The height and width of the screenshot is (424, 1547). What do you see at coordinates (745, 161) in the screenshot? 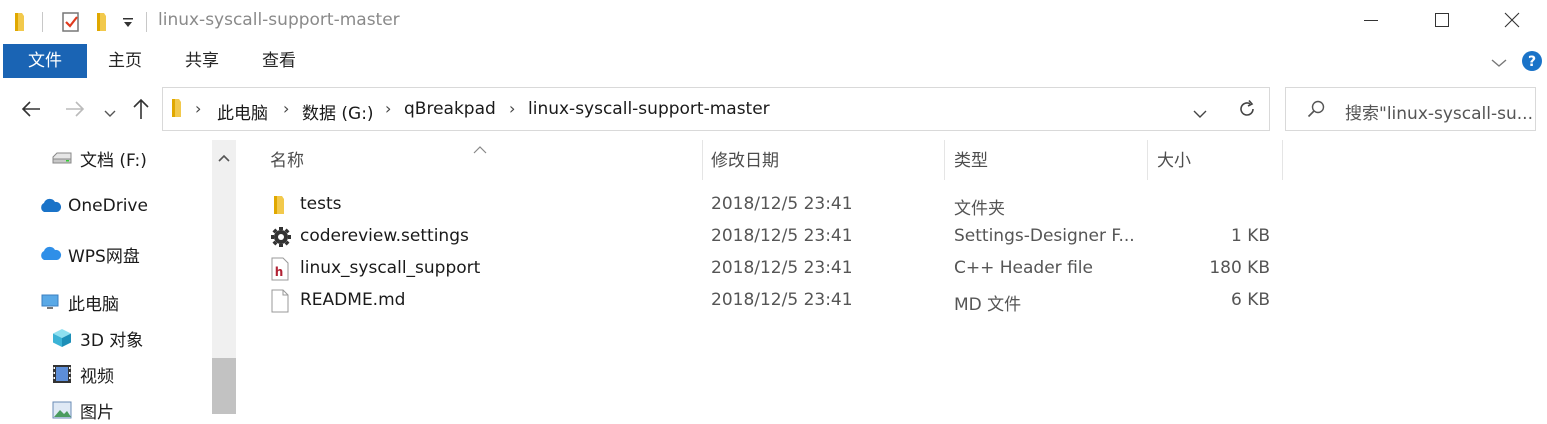
I see `column-header-modified: 修改日期` at bounding box center [745, 161].